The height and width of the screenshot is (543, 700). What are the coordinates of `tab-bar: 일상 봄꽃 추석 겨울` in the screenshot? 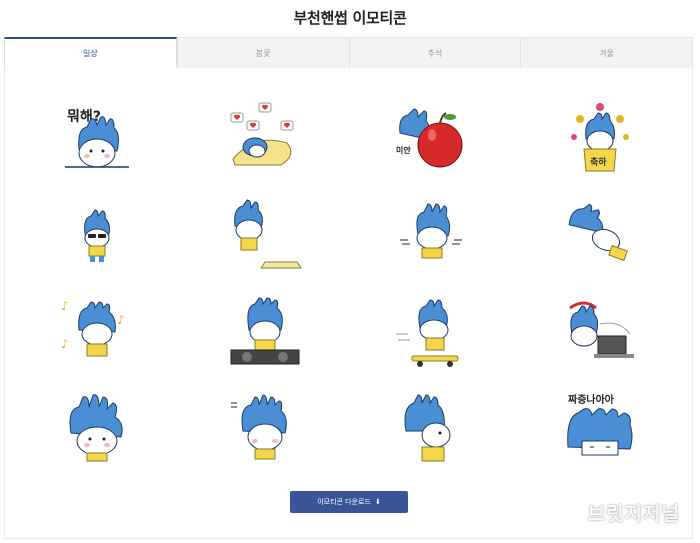 It's located at (348, 52).